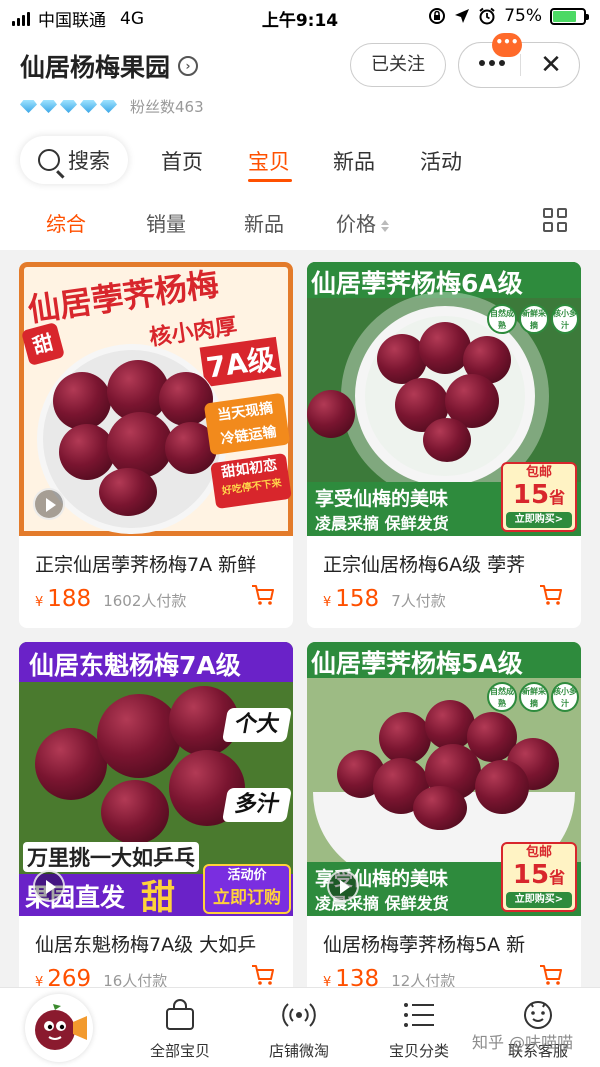 The image size is (600, 1067). What do you see at coordinates (538, 1015) in the screenshot?
I see `customer-service-icon` at bounding box center [538, 1015].